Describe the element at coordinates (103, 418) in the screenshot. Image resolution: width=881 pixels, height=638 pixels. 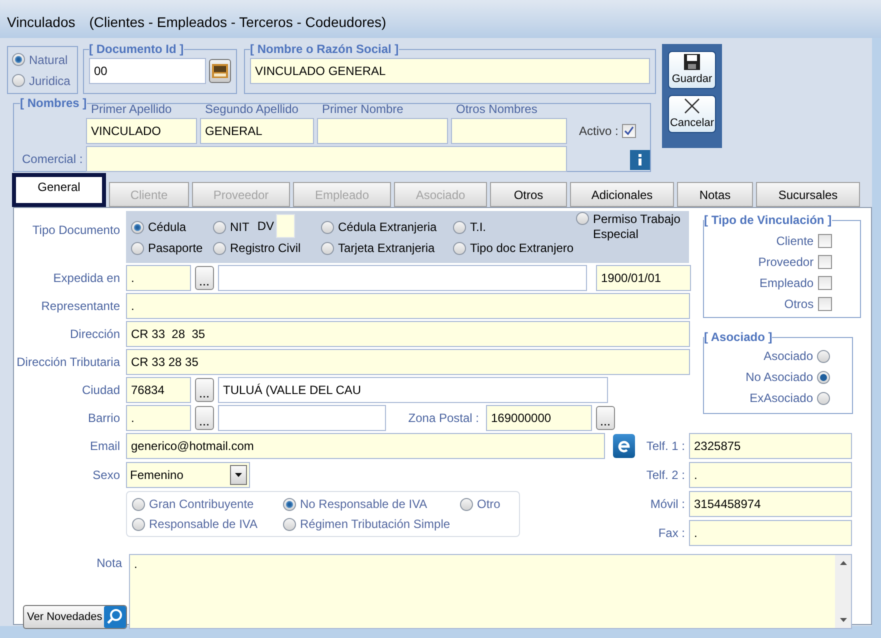
I see `field-label: Barrio` at that location.